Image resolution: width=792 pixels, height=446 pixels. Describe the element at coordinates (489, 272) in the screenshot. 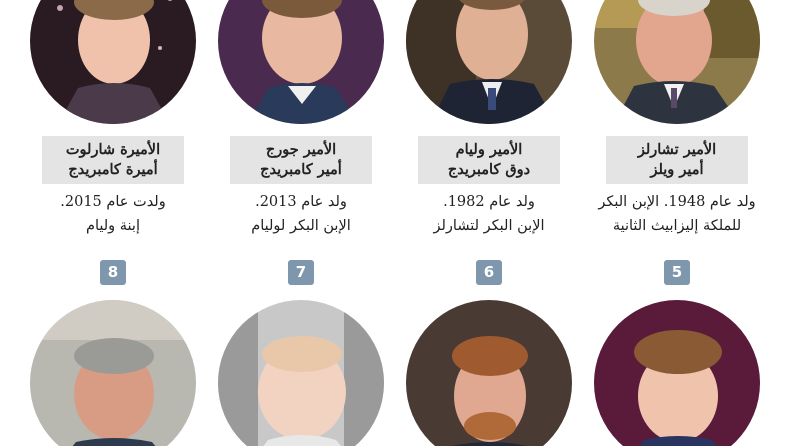

I see `rank-badge: 6` at that location.